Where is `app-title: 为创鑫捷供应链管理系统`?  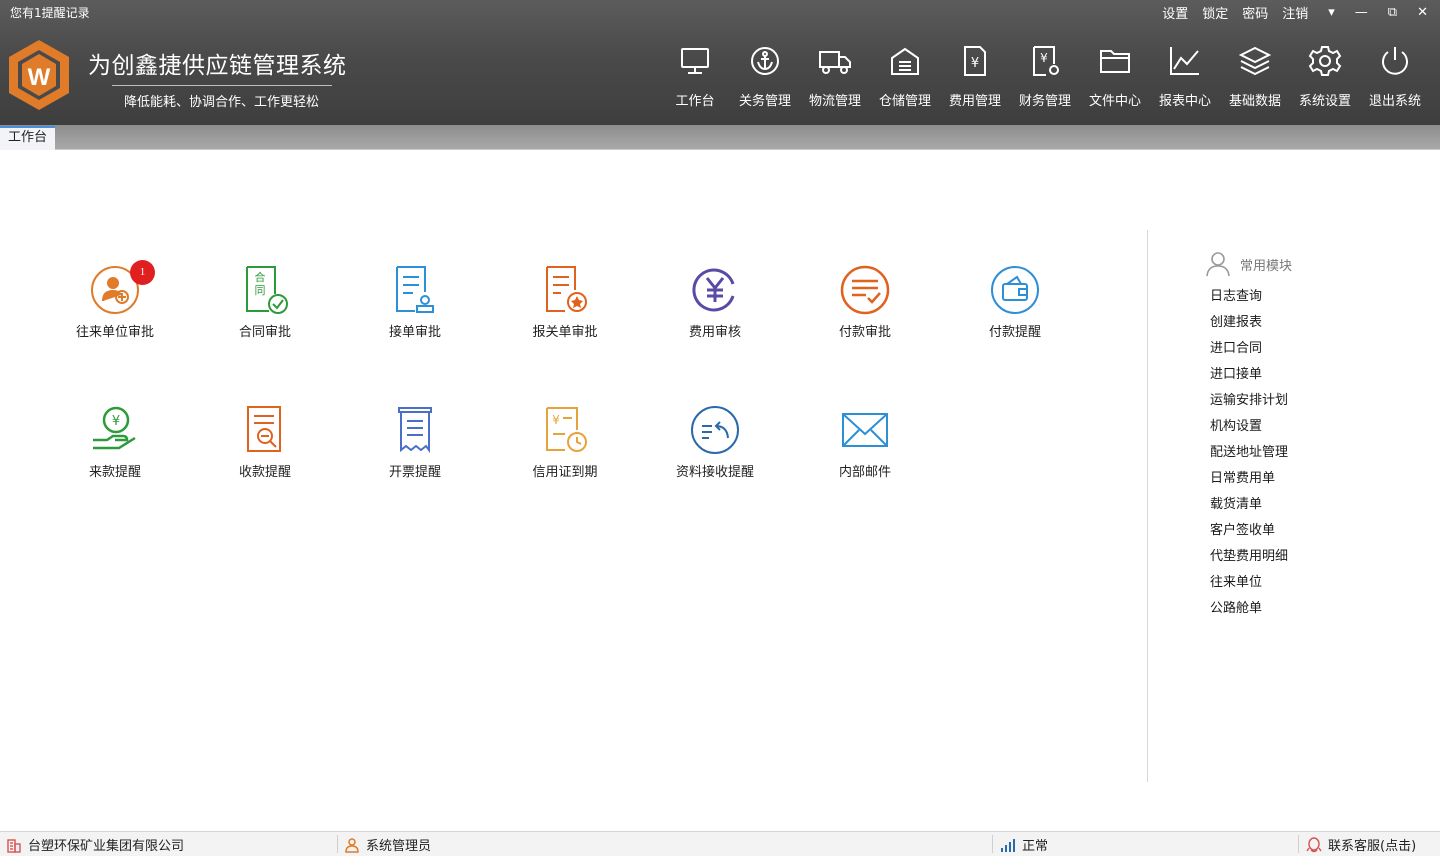 app-title: 为创鑫捷供应链管理系统 is located at coordinates (217, 66).